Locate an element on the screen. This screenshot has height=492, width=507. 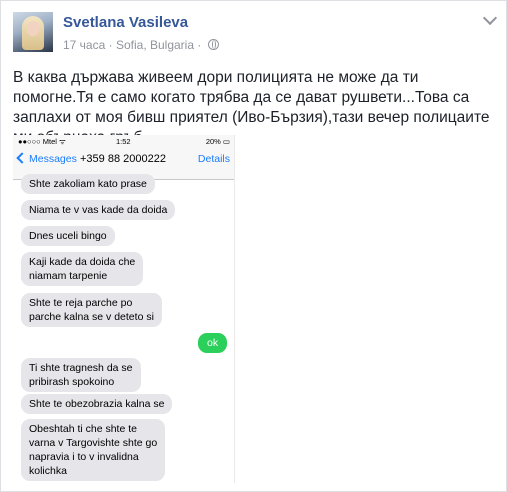
message-bubble-received: Dnes uceli bingo is located at coordinates (68, 236).